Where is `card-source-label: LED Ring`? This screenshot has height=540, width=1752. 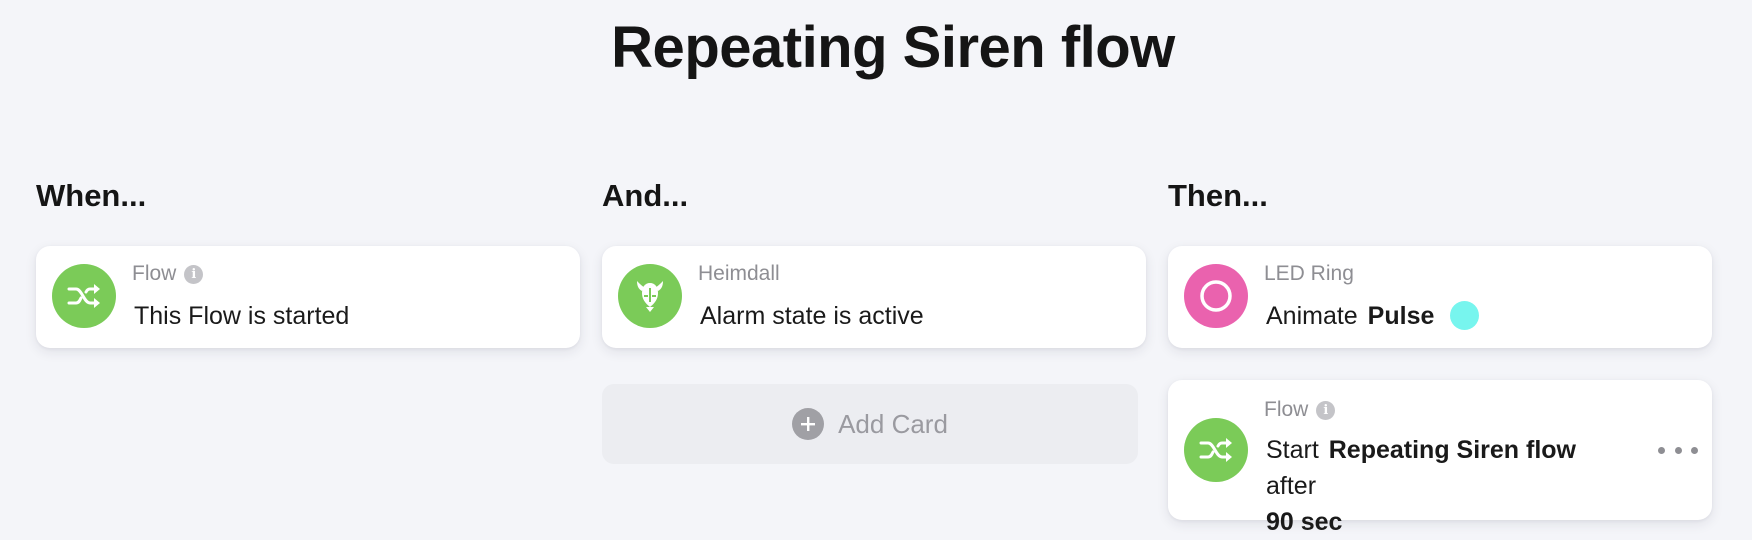
card-source-label: LED Ring is located at coordinates (1309, 273).